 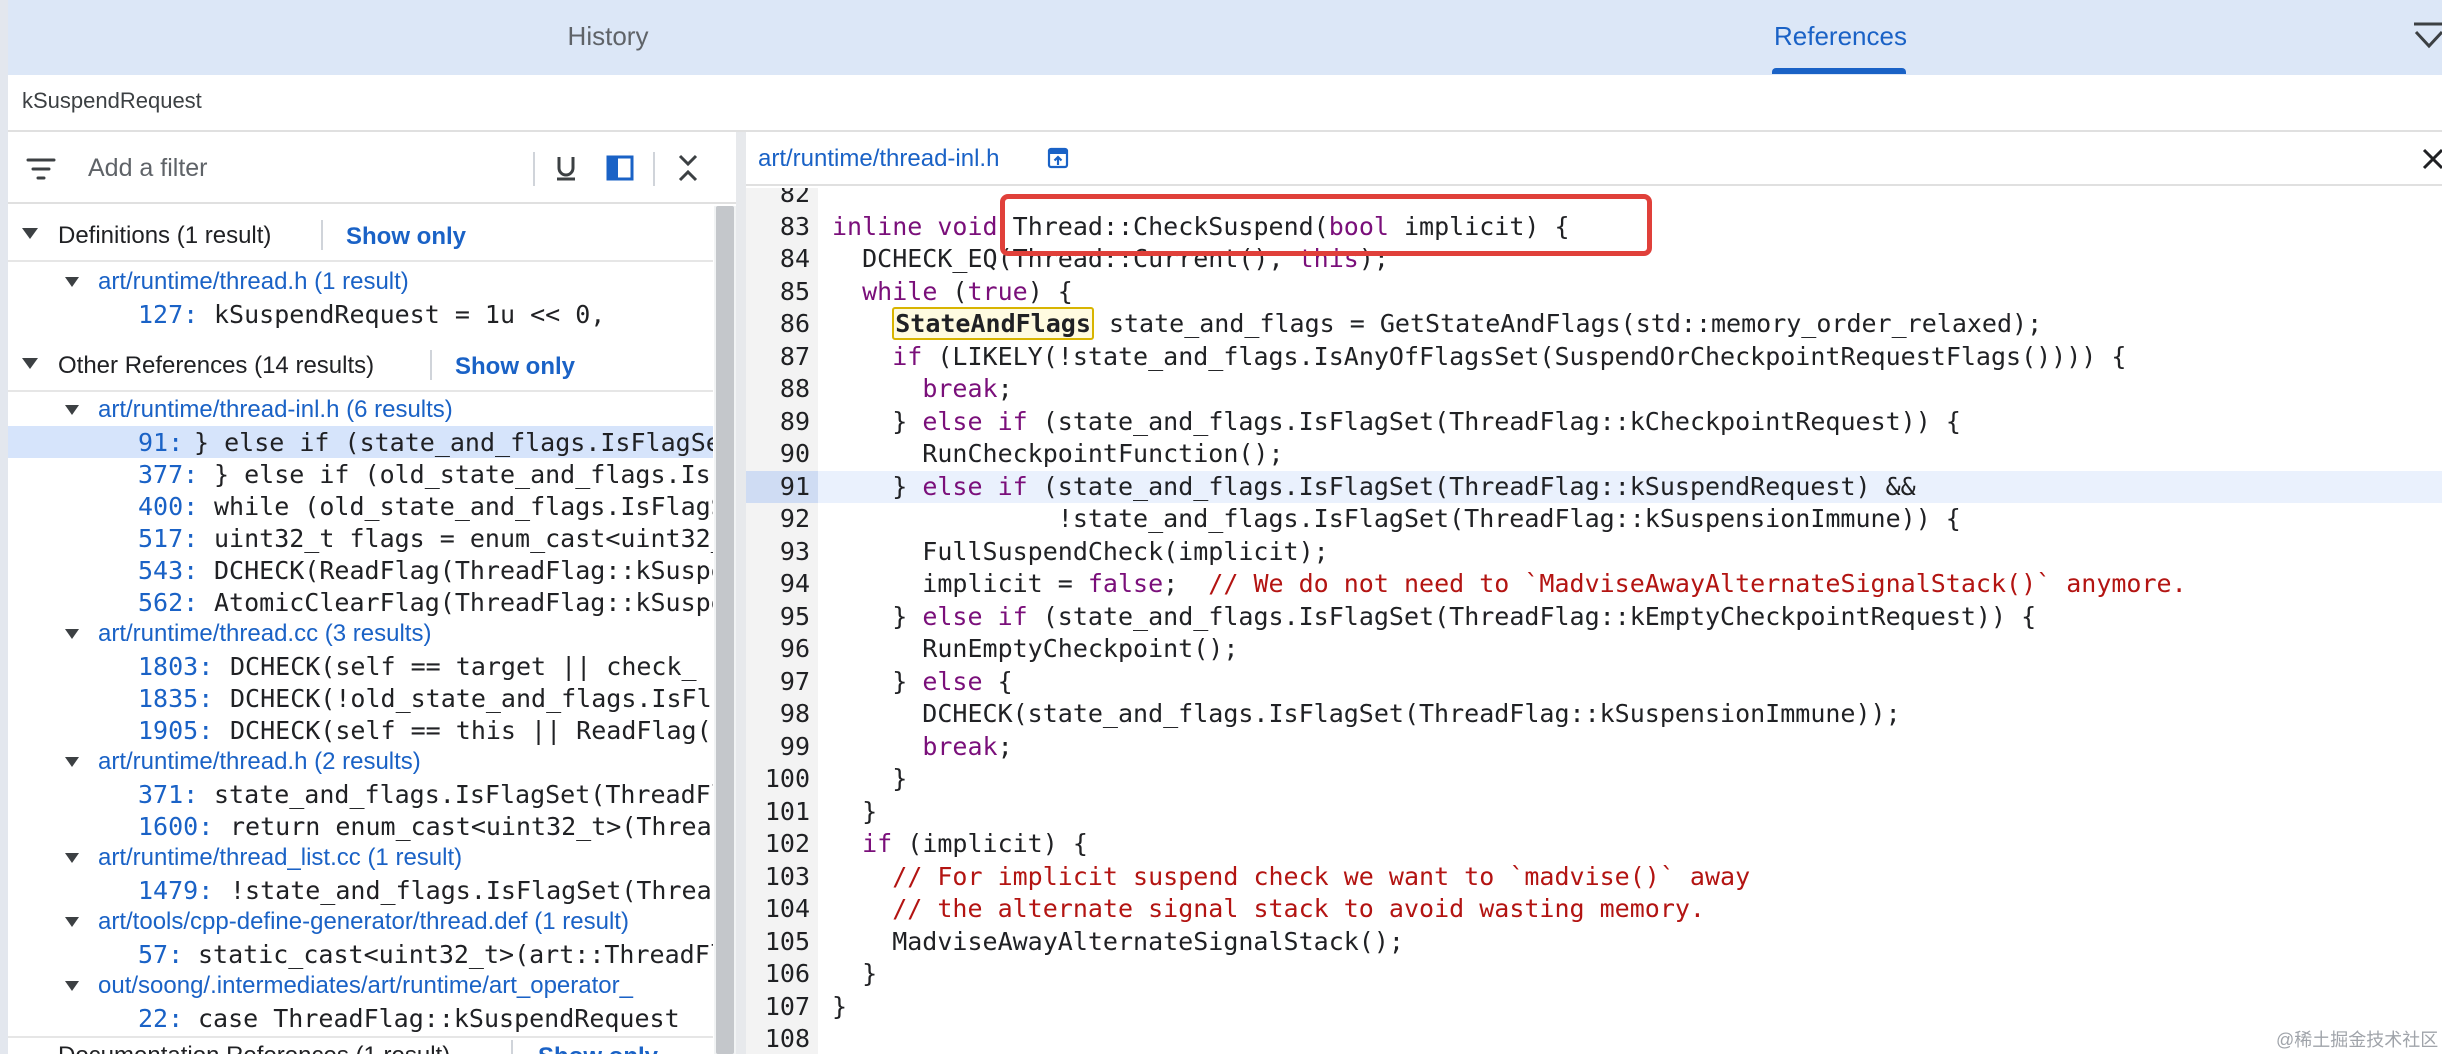 What do you see at coordinates (778, 199) in the screenshot?
I see `line-number: 82` at bounding box center [778, 199].